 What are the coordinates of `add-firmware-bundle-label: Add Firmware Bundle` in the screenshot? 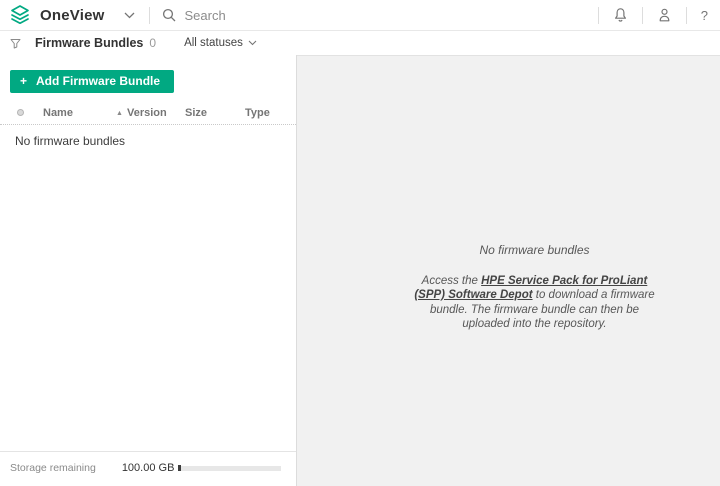 It's located at (98, 81).